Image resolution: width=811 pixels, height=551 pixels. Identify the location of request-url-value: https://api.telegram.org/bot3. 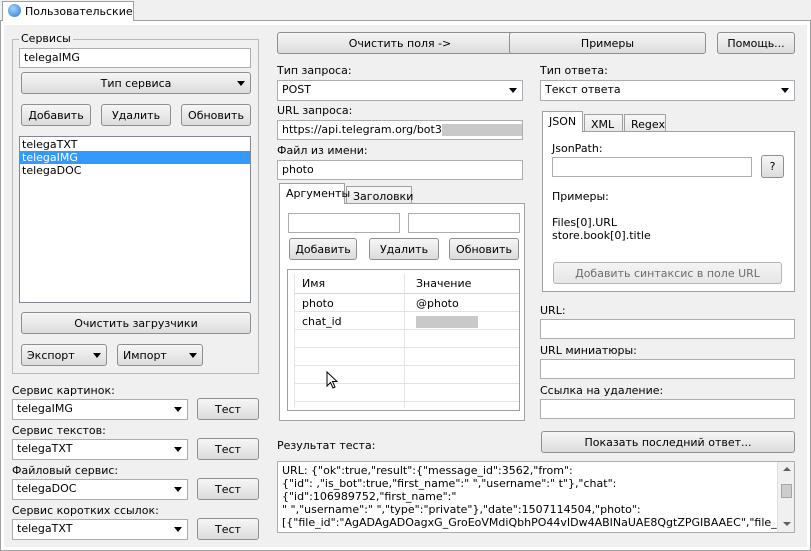
(362, 129).